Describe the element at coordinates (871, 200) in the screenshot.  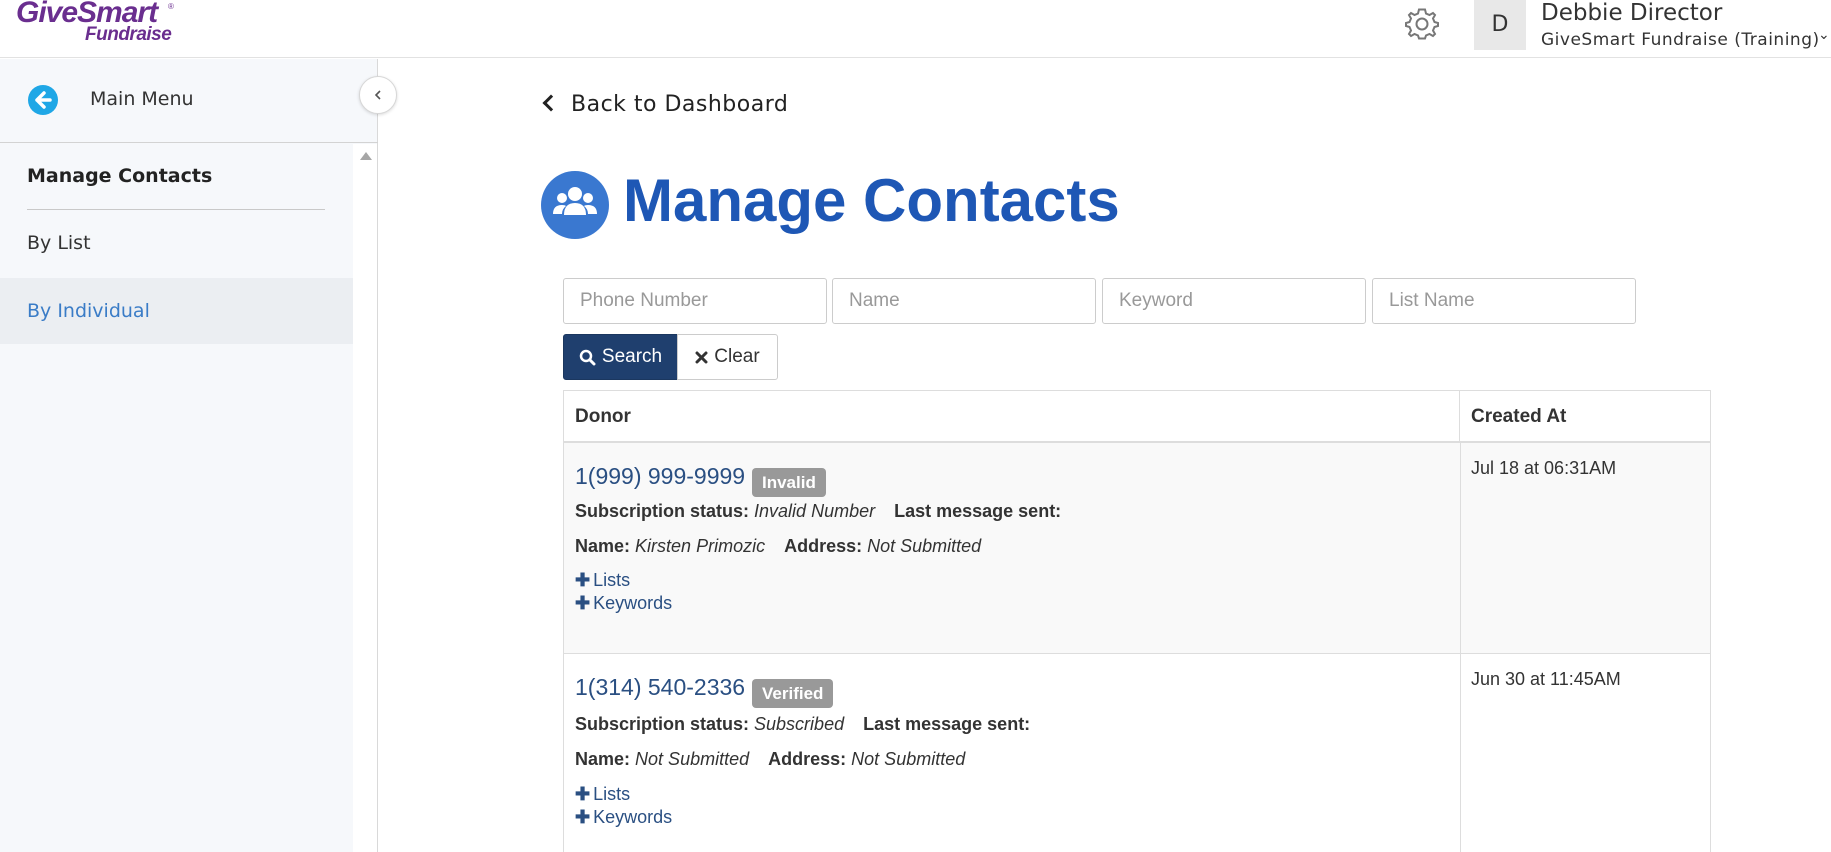
I see `page-title: Manage Contacts` at that location.